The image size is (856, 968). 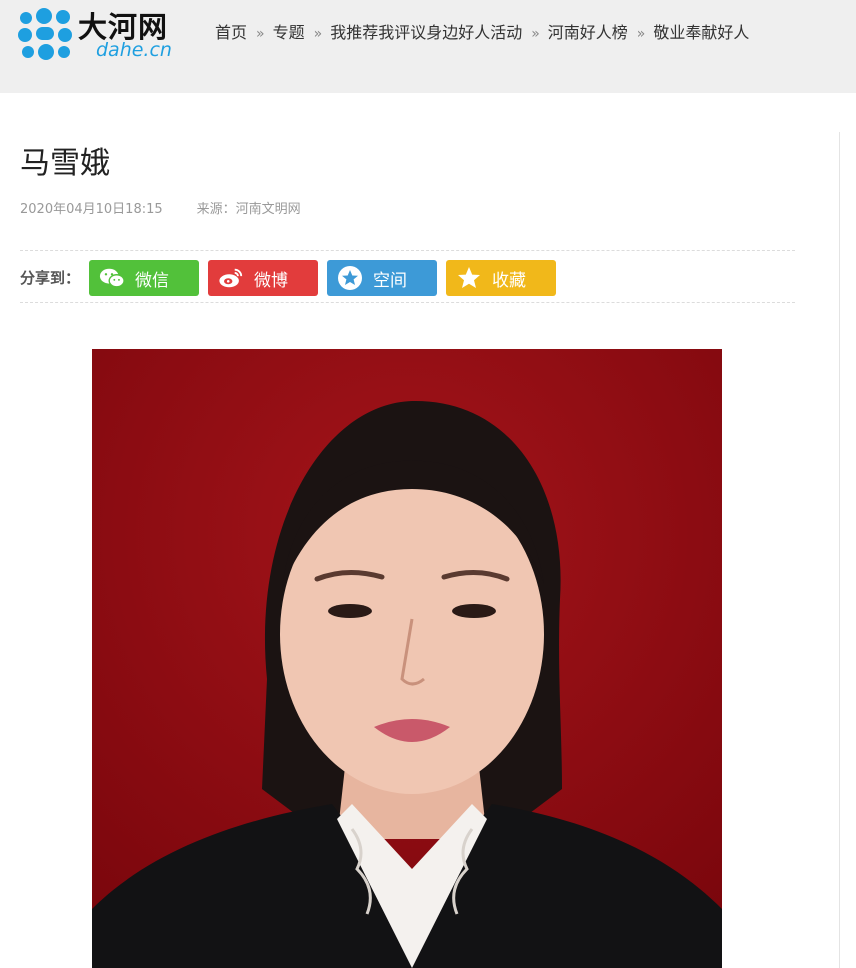 I want to click on share-weibo-label: 微博, so click(x=271, y=280).